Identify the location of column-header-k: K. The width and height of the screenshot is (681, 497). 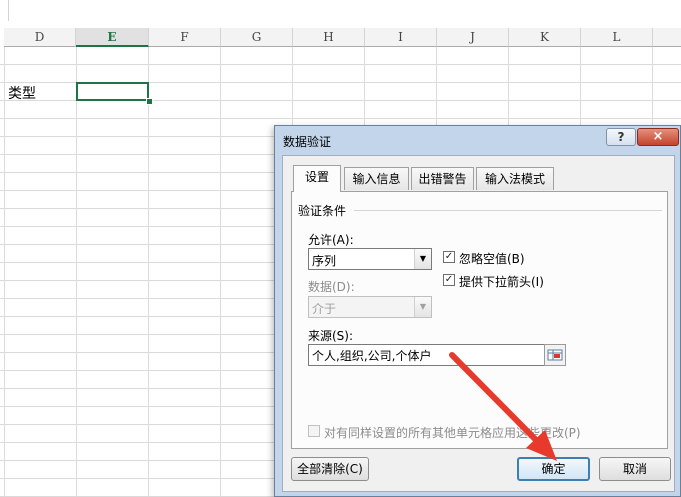
(545, 37).